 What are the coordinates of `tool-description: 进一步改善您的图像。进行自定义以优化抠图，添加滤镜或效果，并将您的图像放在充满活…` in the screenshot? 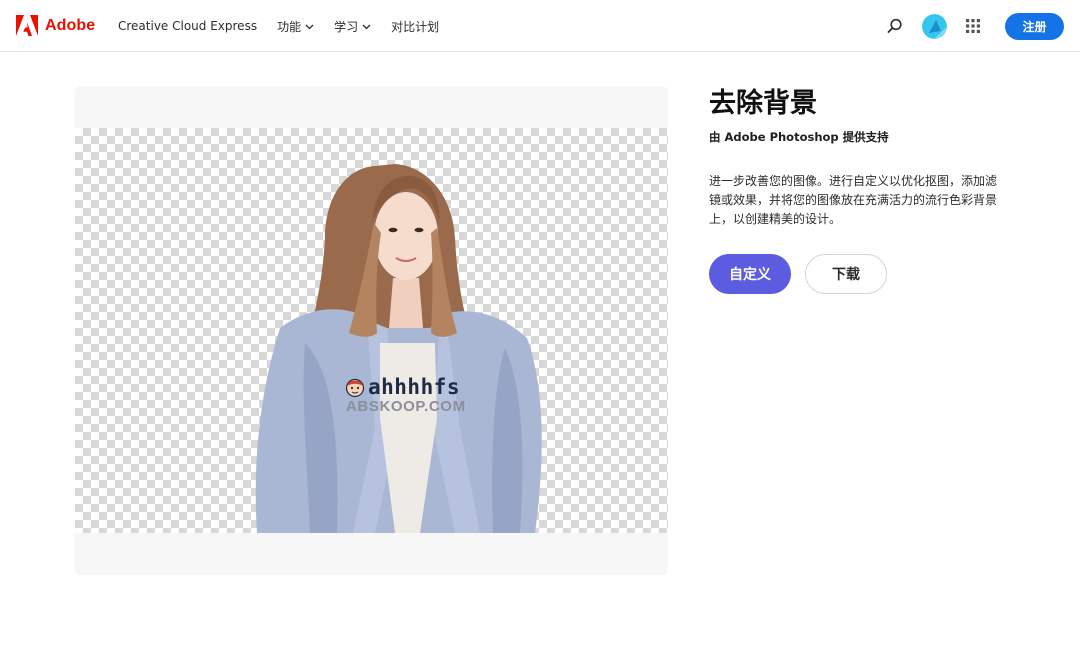 It's located at (853, 200).